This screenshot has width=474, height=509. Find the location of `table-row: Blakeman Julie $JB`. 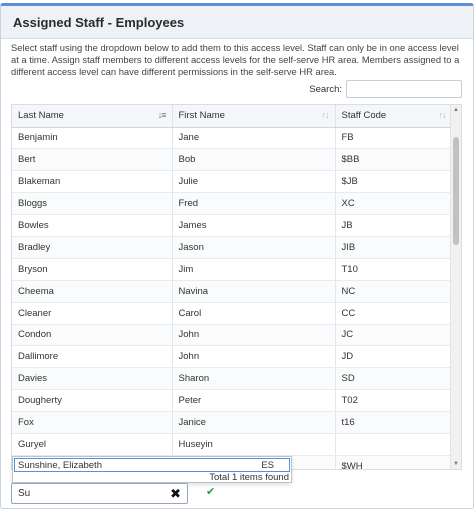

table-row: Blakeman Julie $JB is located at coordinates (232, 182).